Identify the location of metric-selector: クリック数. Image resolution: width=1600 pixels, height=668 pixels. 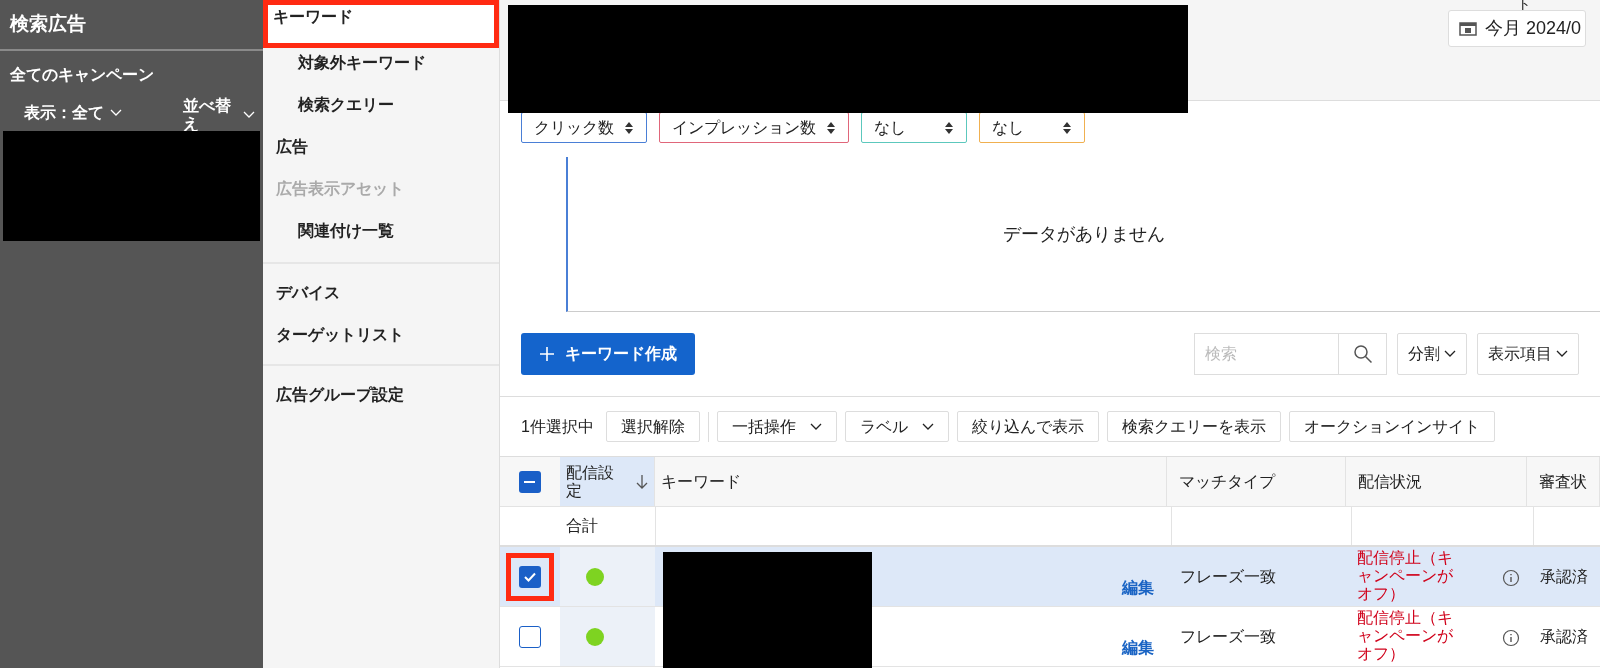
(584, 127).